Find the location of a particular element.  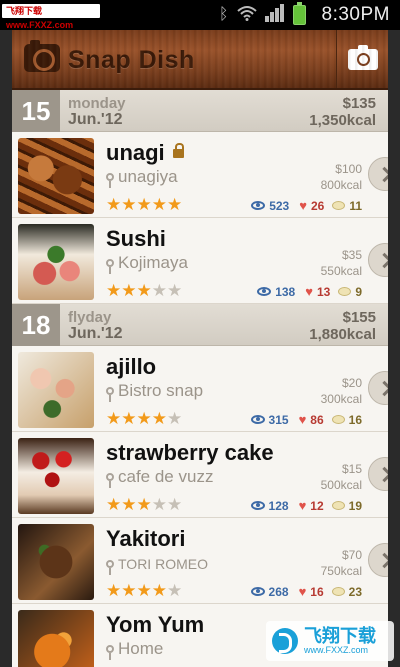

dish-price: $35 is located at coordinates (351, 255).